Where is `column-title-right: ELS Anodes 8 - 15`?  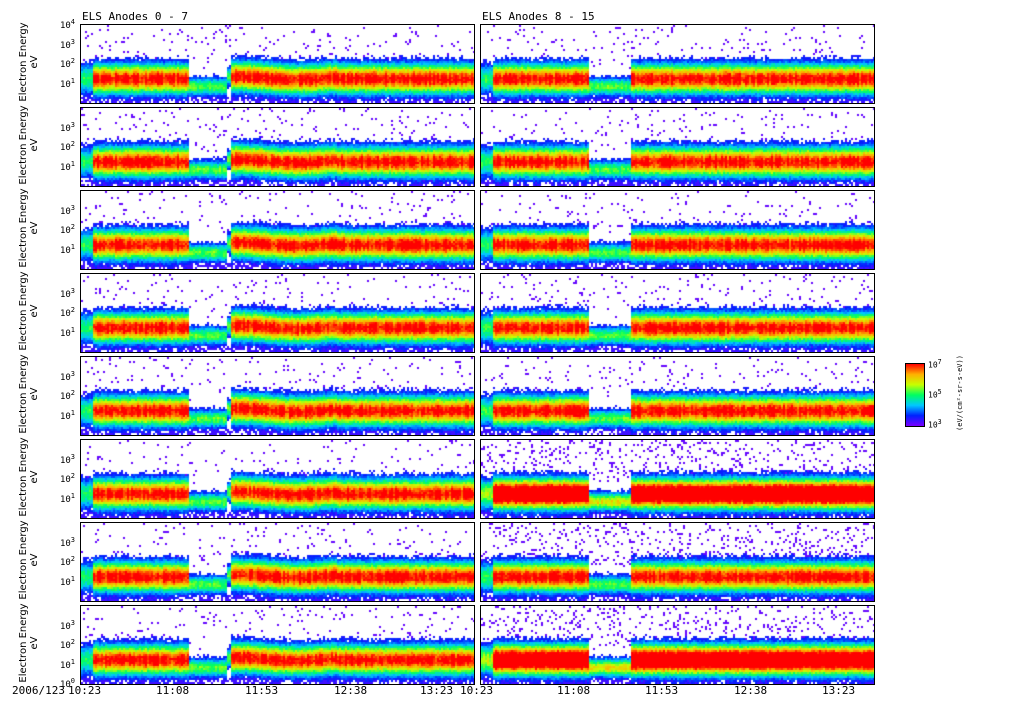 column-title-right: ELS Anodes 8 - 15 is located at coordinates (538, 16).